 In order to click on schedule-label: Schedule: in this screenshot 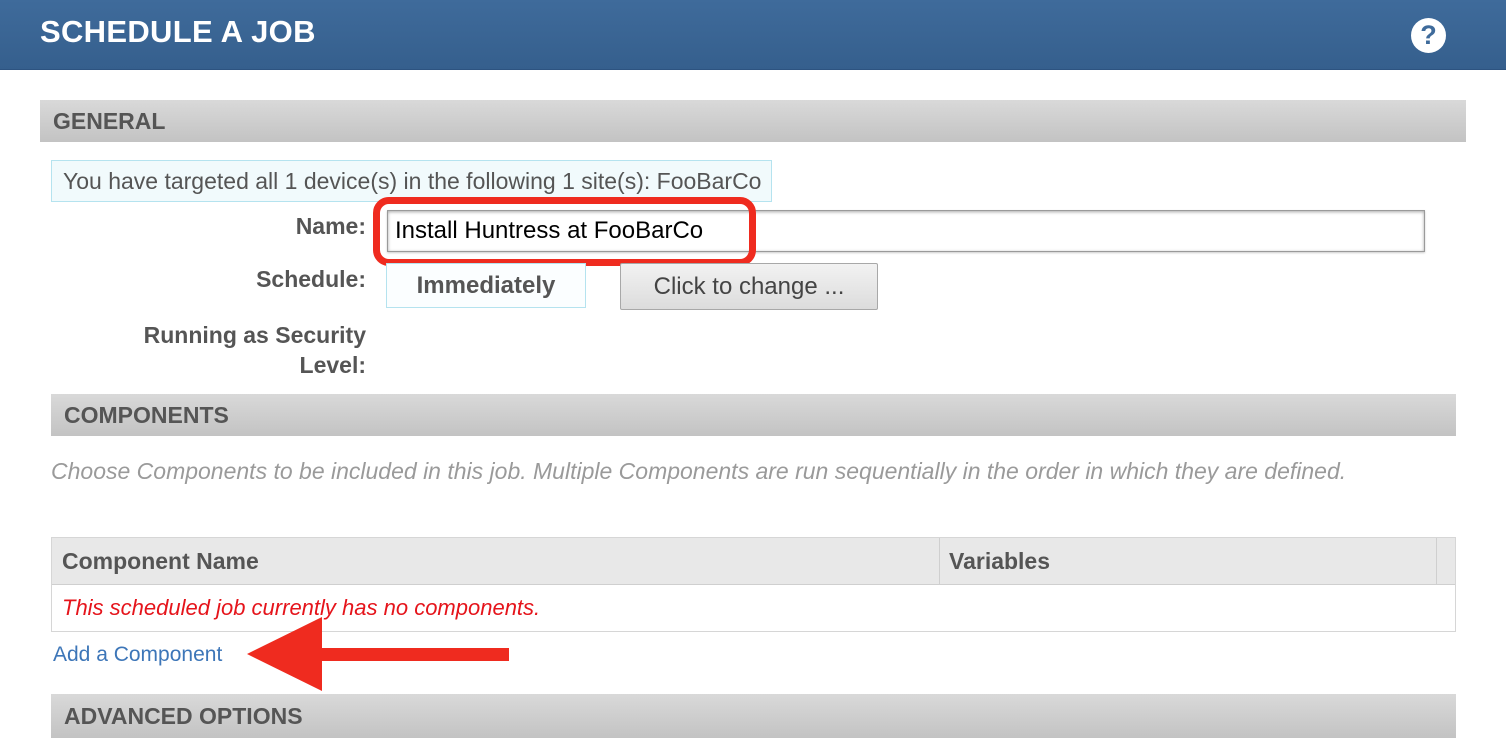, I will do `click(311, 279)`.